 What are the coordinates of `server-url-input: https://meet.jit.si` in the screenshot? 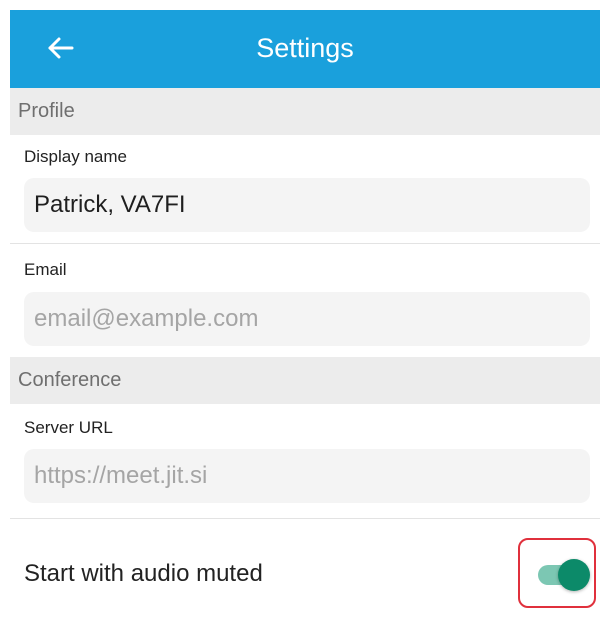 It's located at (307, 476).